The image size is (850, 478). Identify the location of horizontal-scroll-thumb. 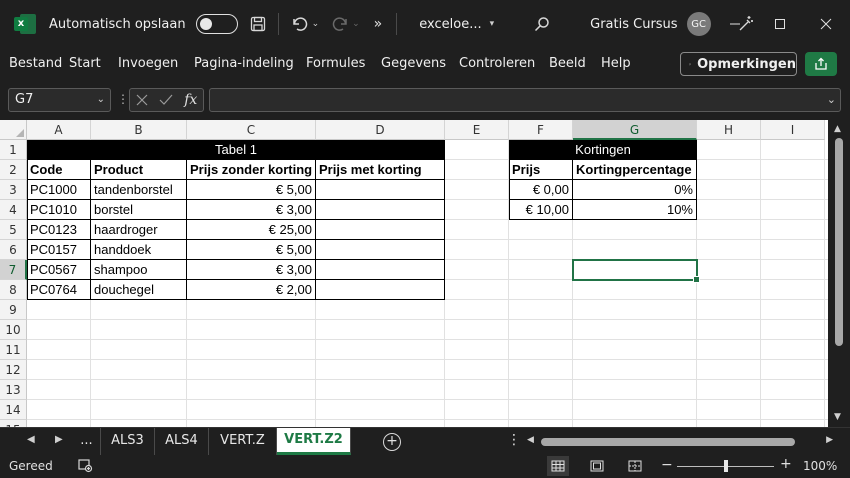
(668, 442).